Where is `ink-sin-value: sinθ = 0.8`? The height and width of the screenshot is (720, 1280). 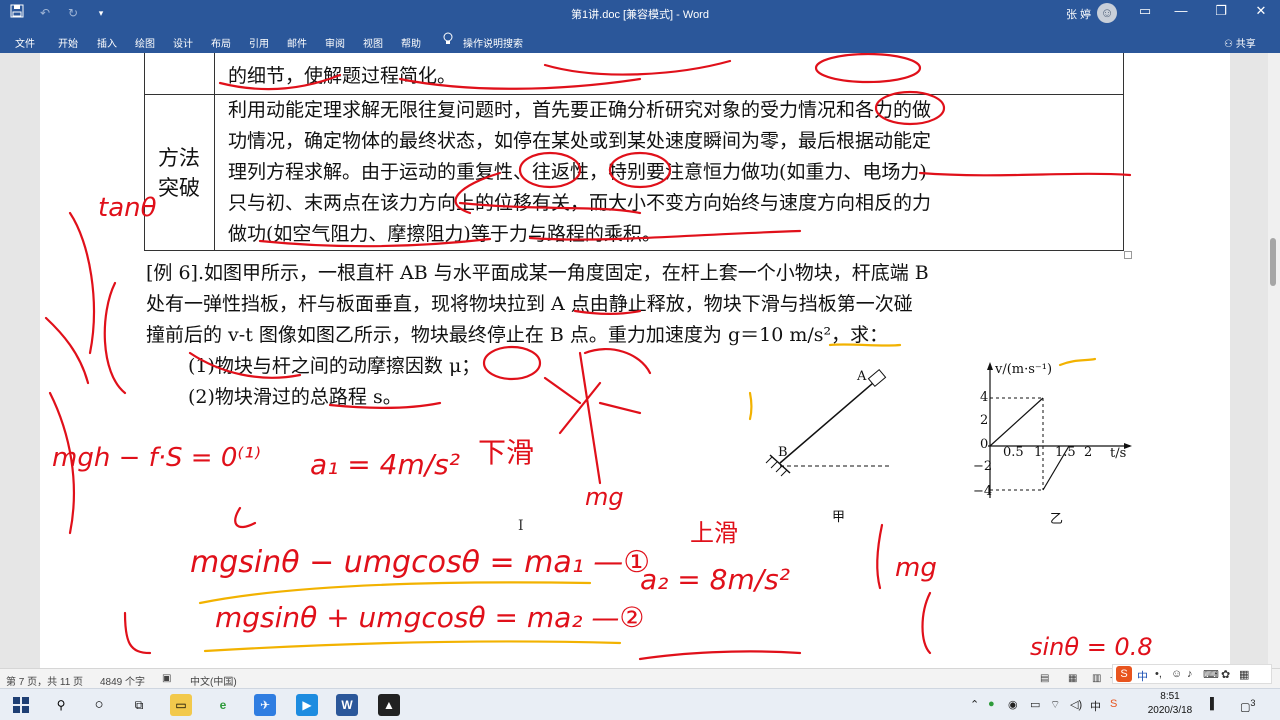
ink-sin-value: sinθ = 0.8 is located at coordinates (1091, 647).